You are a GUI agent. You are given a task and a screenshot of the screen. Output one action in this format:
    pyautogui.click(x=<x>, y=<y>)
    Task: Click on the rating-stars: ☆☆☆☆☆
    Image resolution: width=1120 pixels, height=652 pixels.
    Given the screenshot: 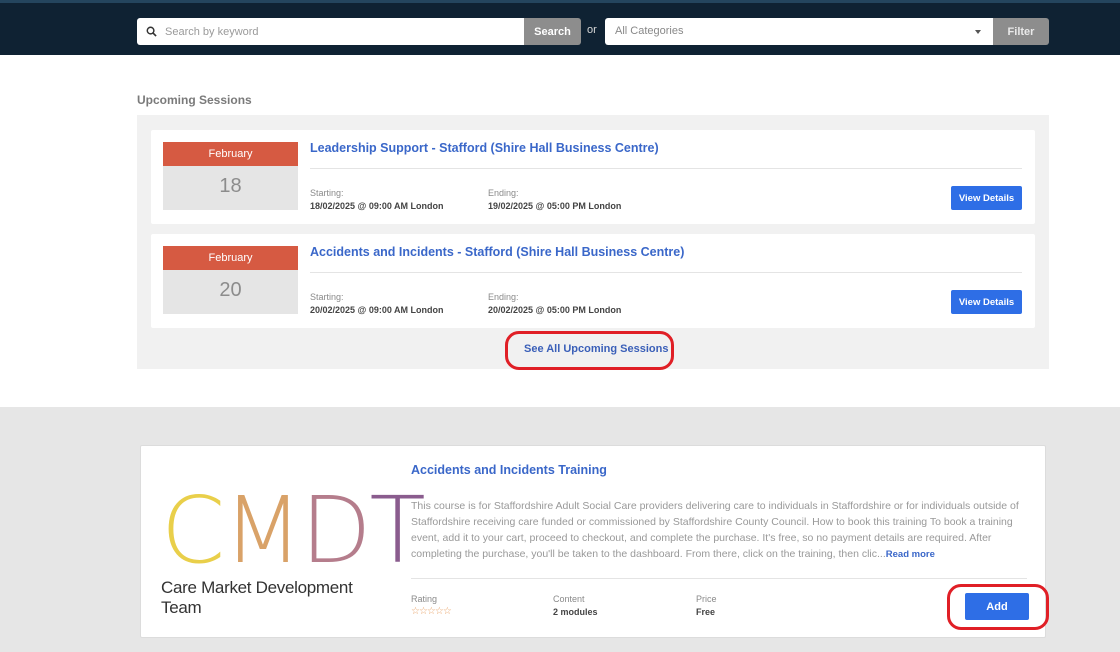 What is the action you would take?
    pyautogui.click(x=431, y=611)
    